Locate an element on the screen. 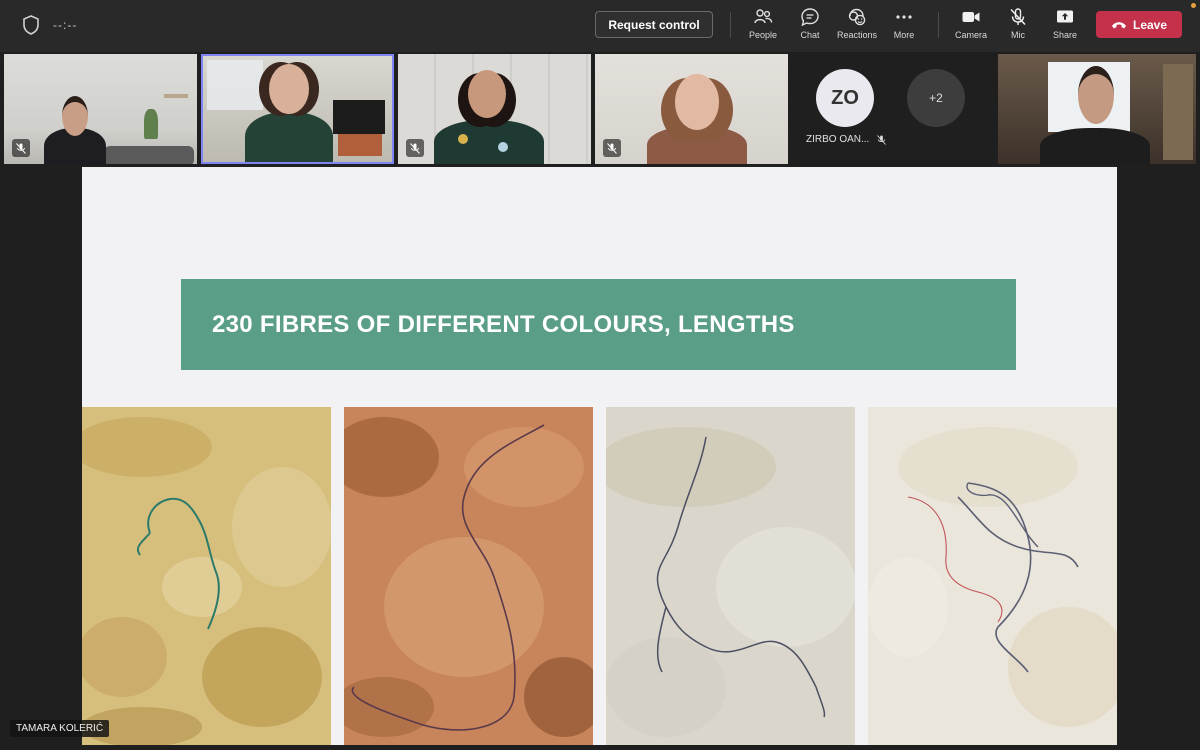  share-icon is located at coordinates (1065, 16).